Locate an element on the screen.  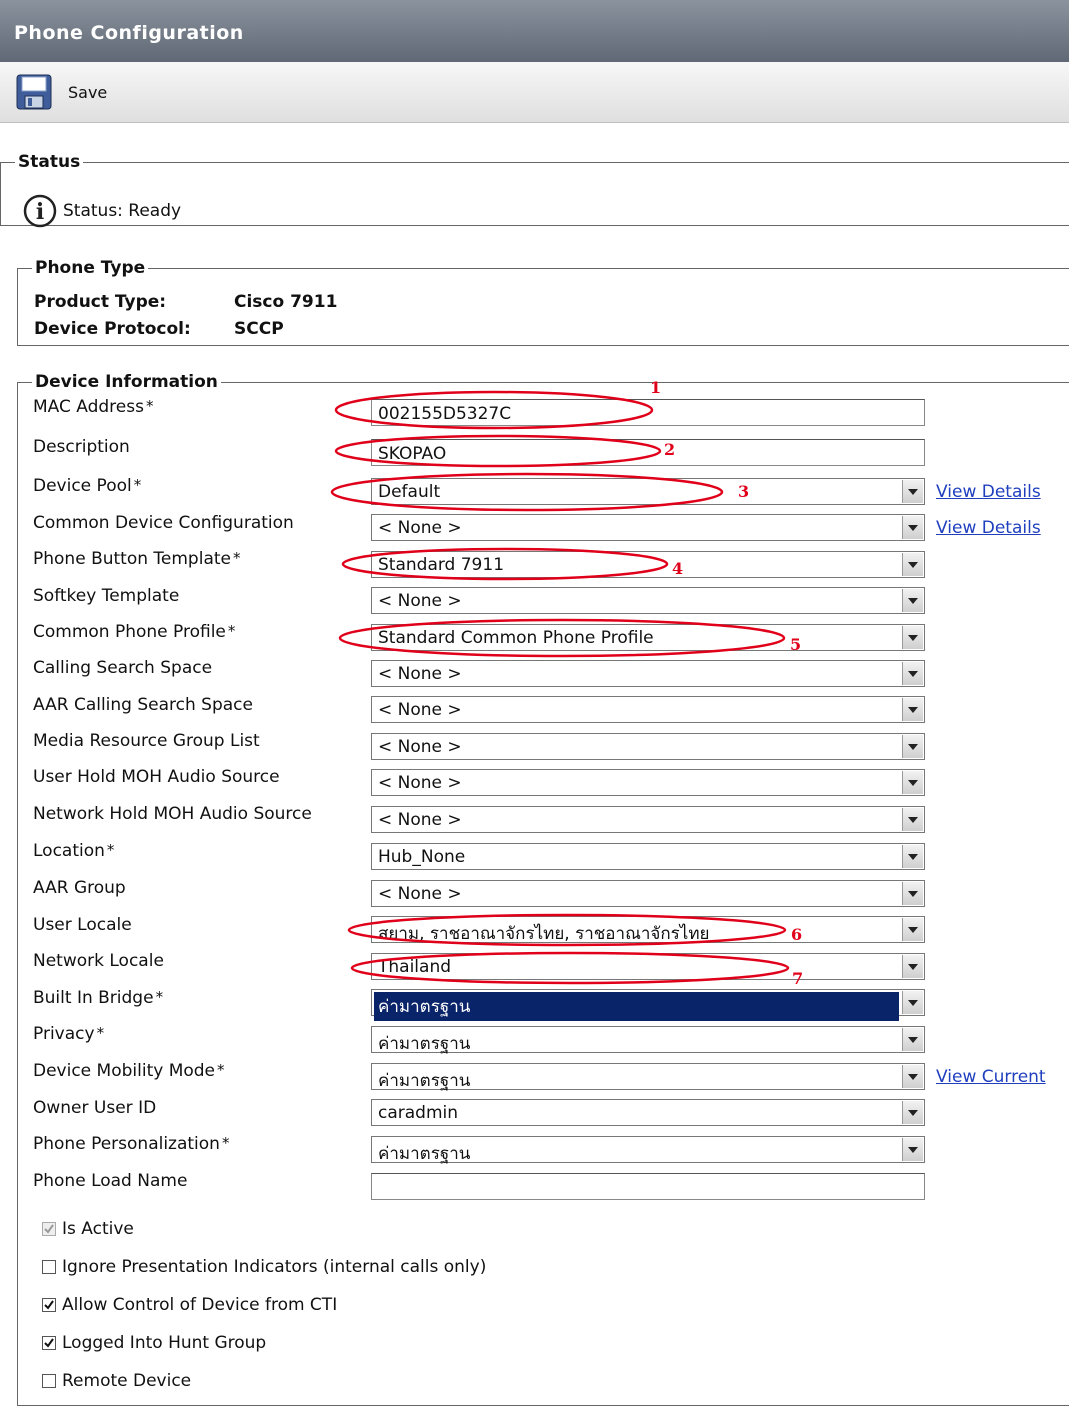
aar-calling-search-space-label: AAR Calling Search Space is located at coordinates (143, 705).